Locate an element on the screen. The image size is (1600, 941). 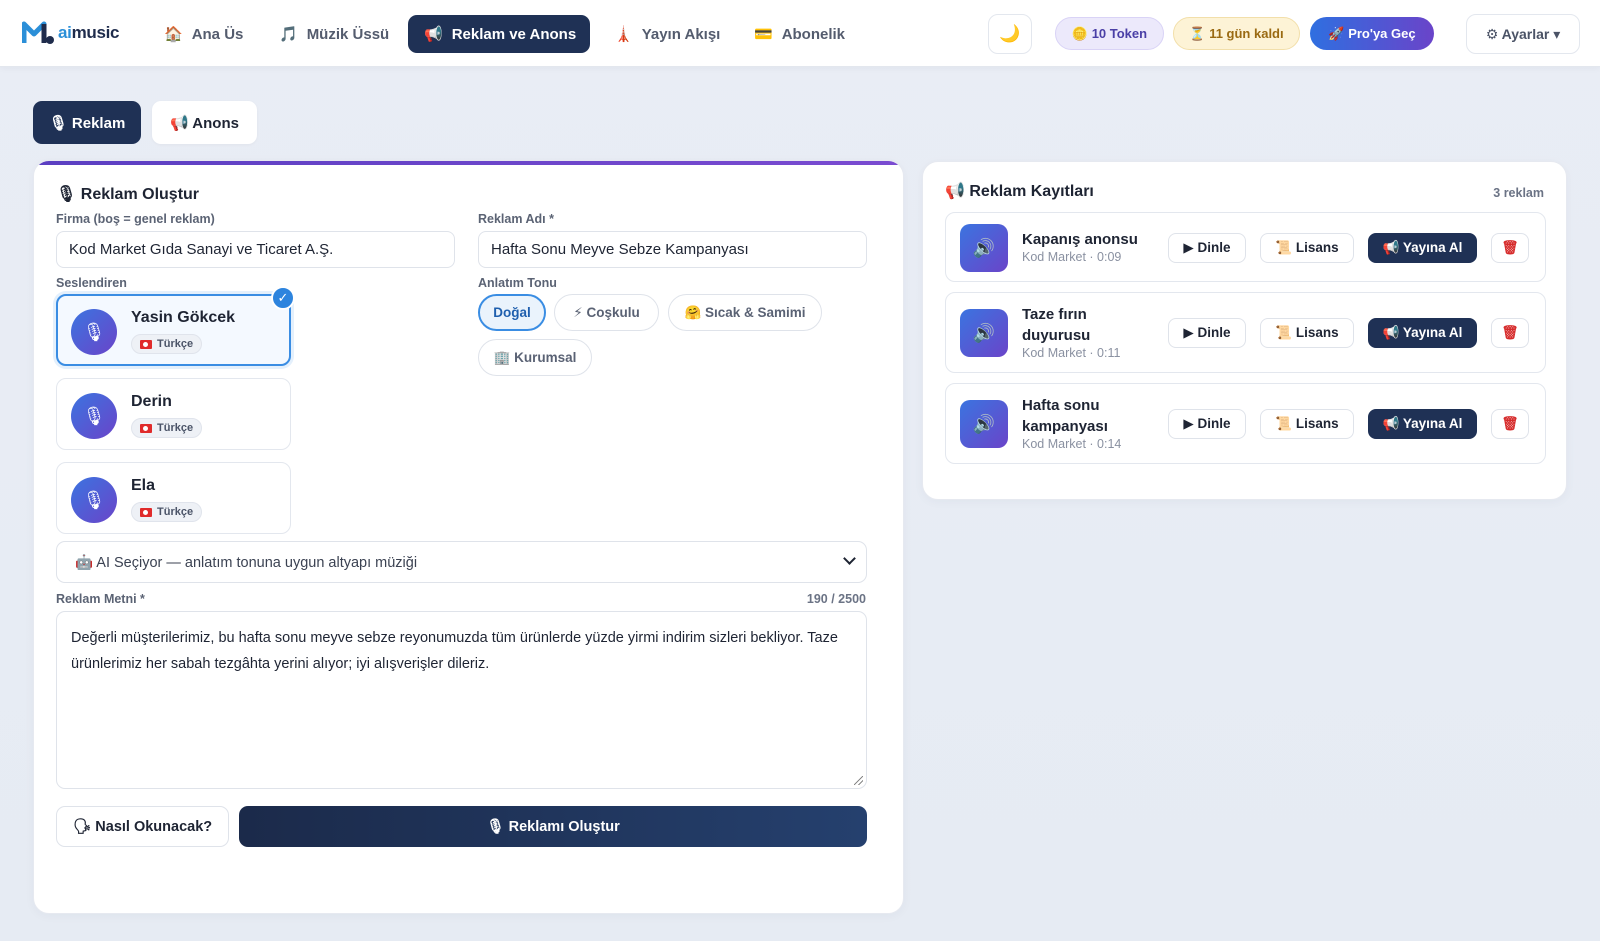
music-note-icon: 🎵 is located at coordinates (288, 34).